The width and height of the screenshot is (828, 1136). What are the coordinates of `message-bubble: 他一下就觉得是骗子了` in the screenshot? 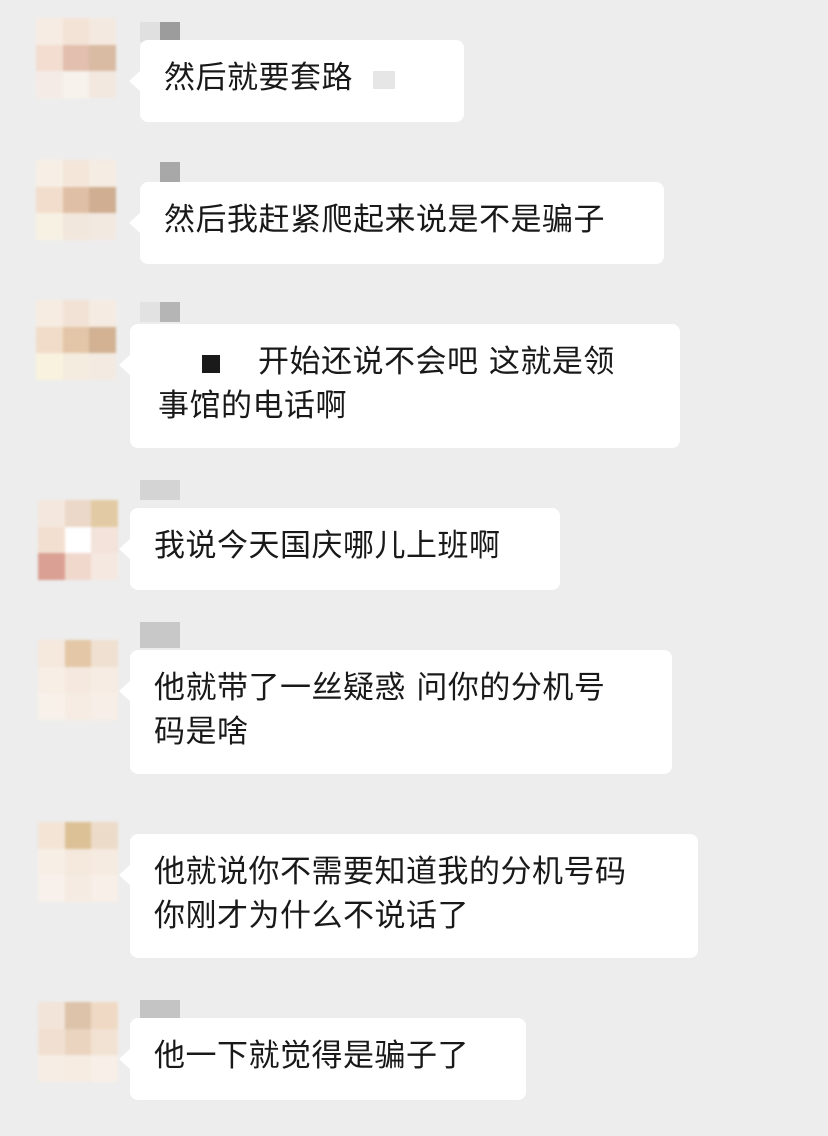 It's located at (322, 1059).